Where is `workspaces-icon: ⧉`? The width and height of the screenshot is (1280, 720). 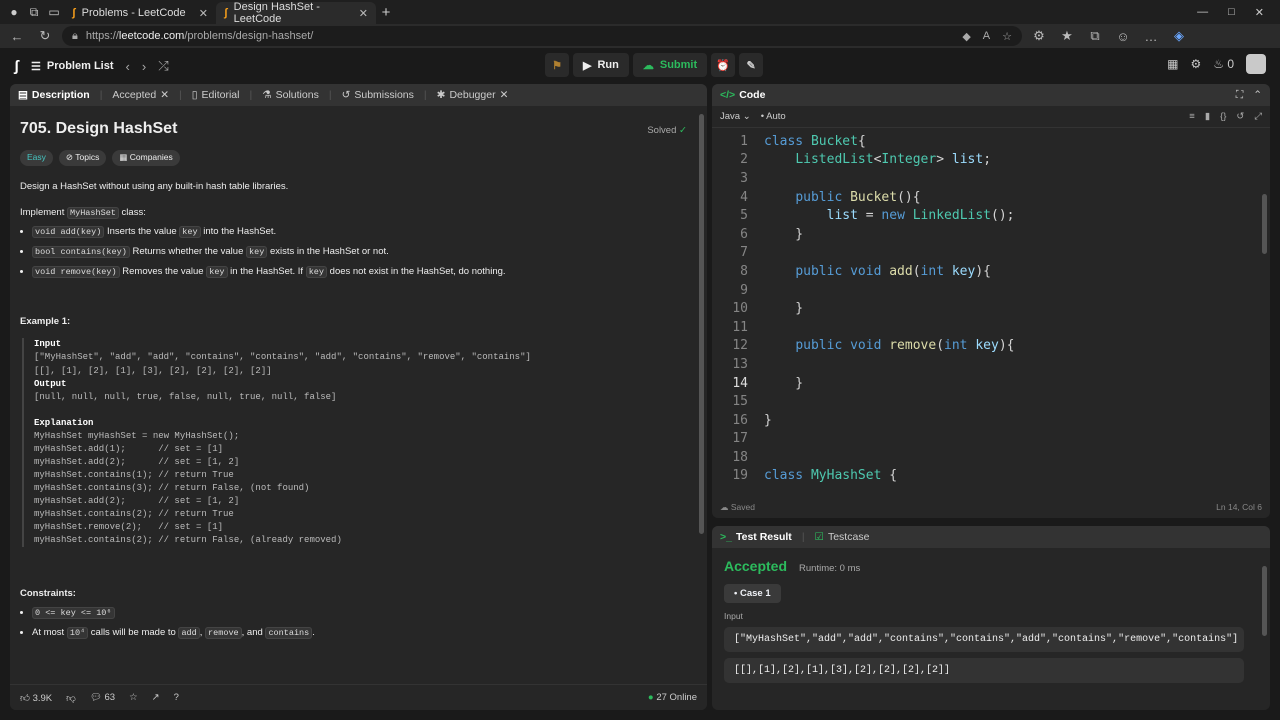
workspaces-icon: ⧉ is located at coordinates (34, 12).